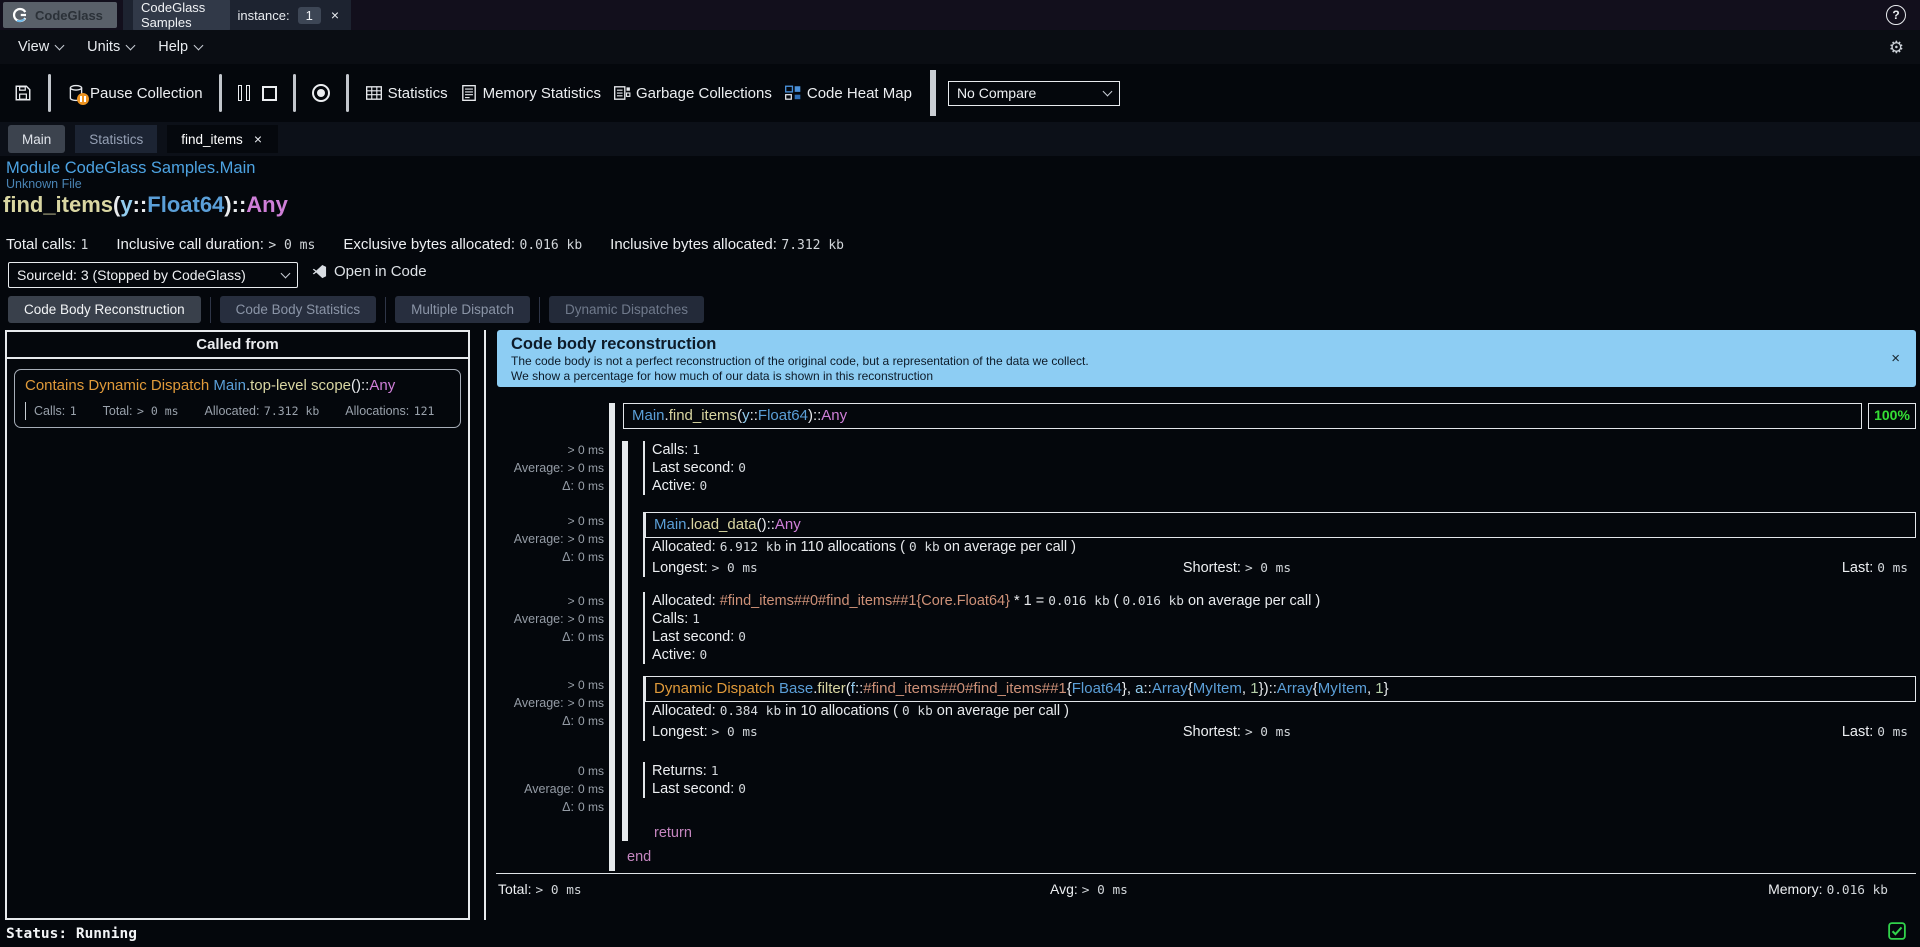  What do you see at coordinates (1280, 525) in the screenshot?
I see `load-data-signature-box: Main.load_data()::Any` at bounding box center [1280, 525].